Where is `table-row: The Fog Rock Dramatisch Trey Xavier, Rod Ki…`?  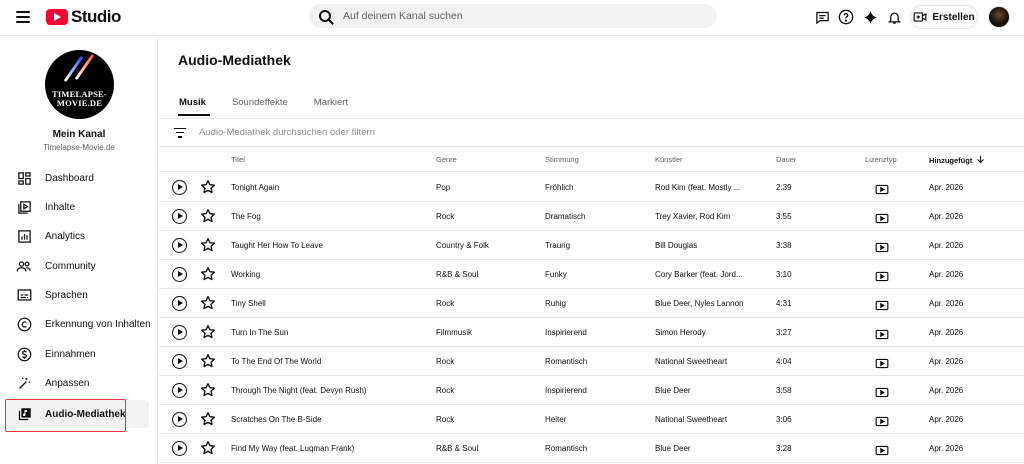 table-row: The Fog Rock Dramatisch Trey Xavier, Rod Ki… is located at coordinates (591, 216).